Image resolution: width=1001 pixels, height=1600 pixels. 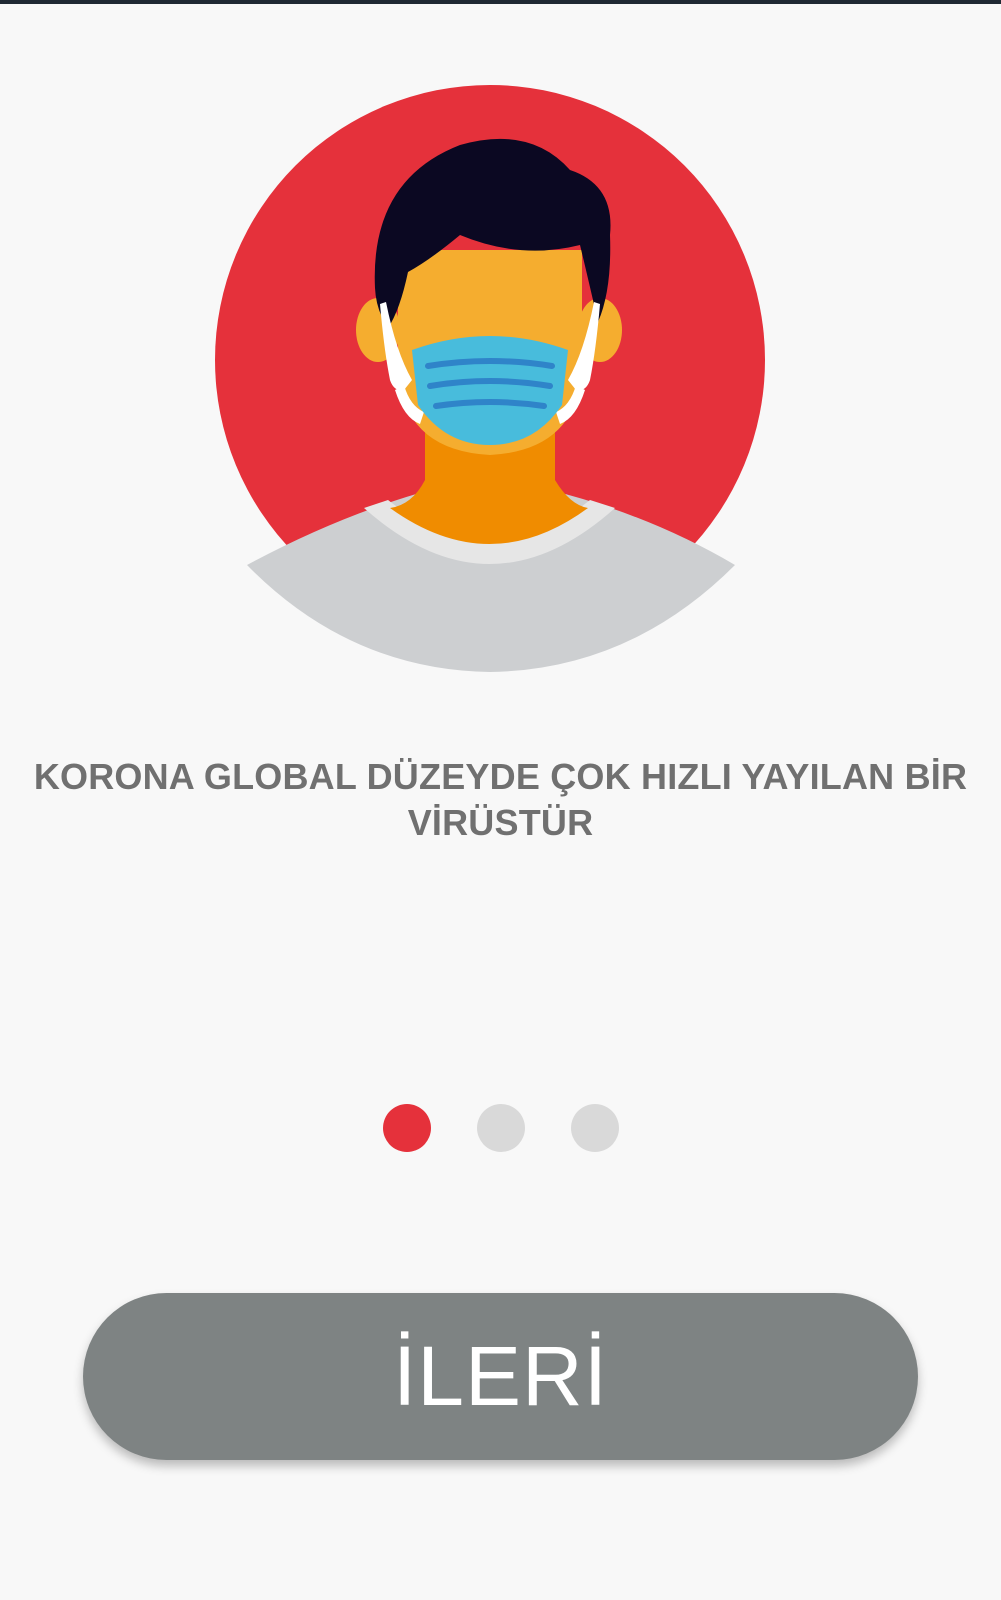 I want to click on status-bar-edge, so click(x=500, y=2).